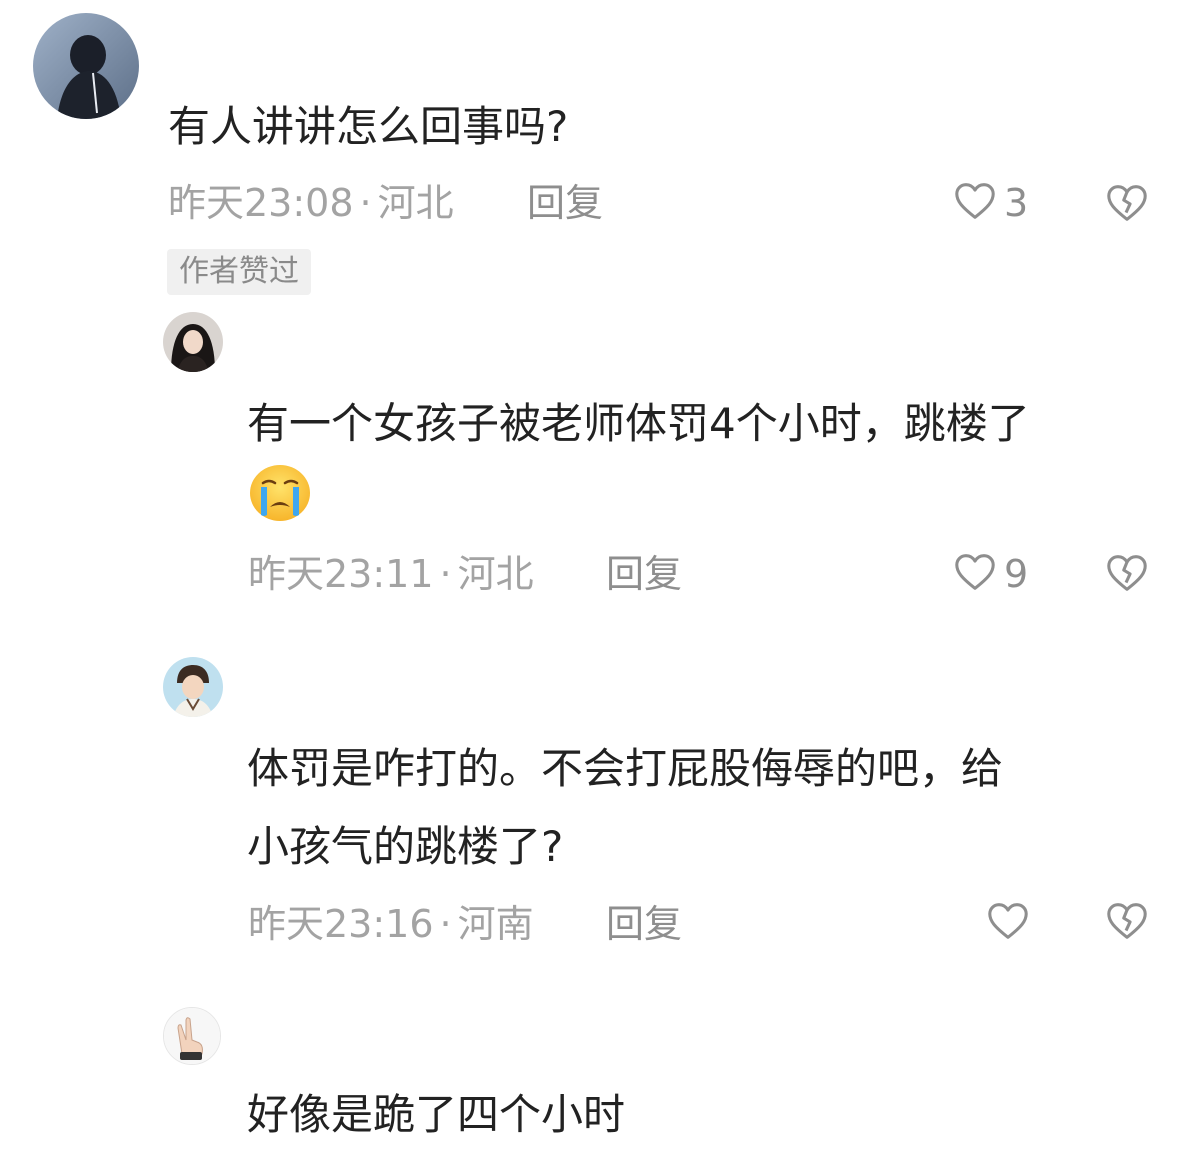 The width and height of the screenshot is (1200, 1154). I want to click on comment-meta: 昨天23:16 · 河南, so click(391, 924).